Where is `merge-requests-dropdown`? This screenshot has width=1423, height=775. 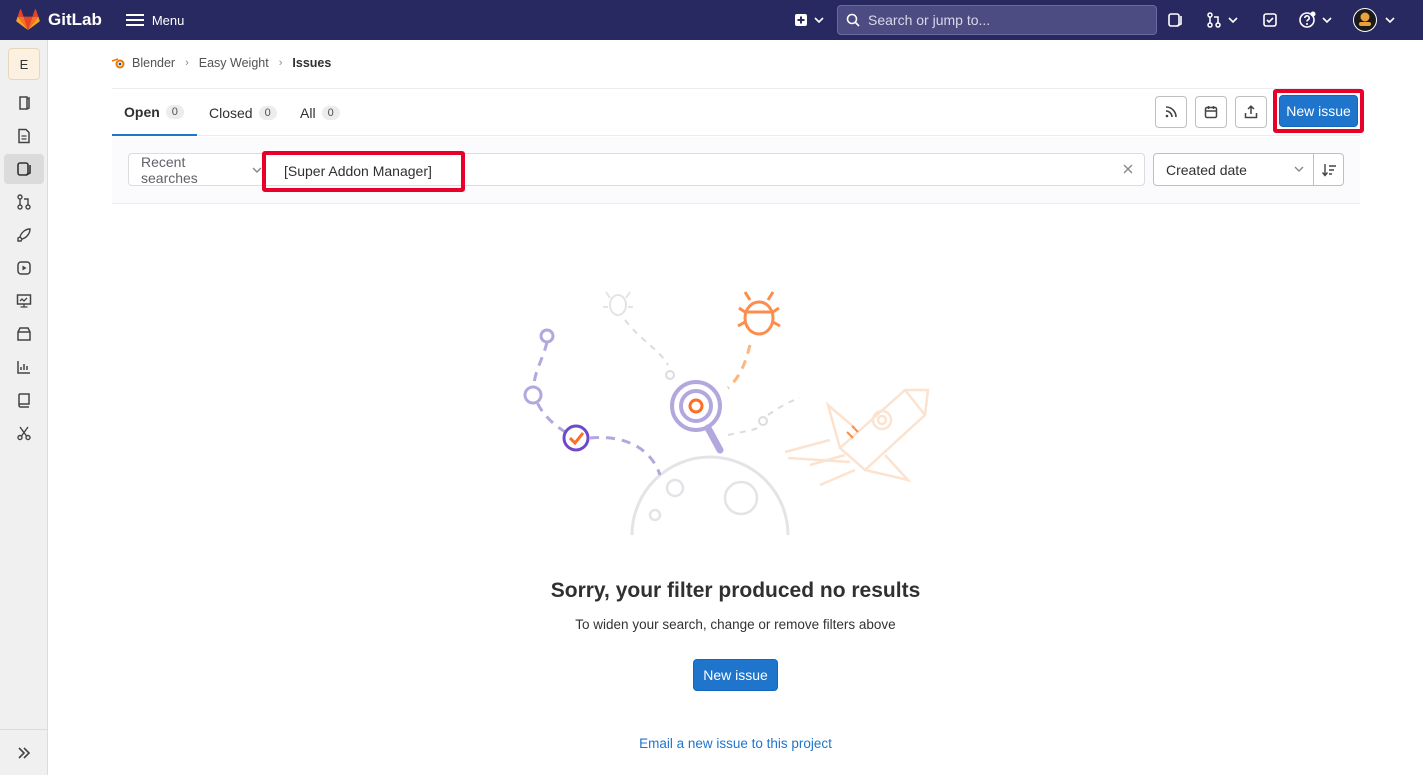
merge-requests-dropdown is located at coordinates (1222, 20).